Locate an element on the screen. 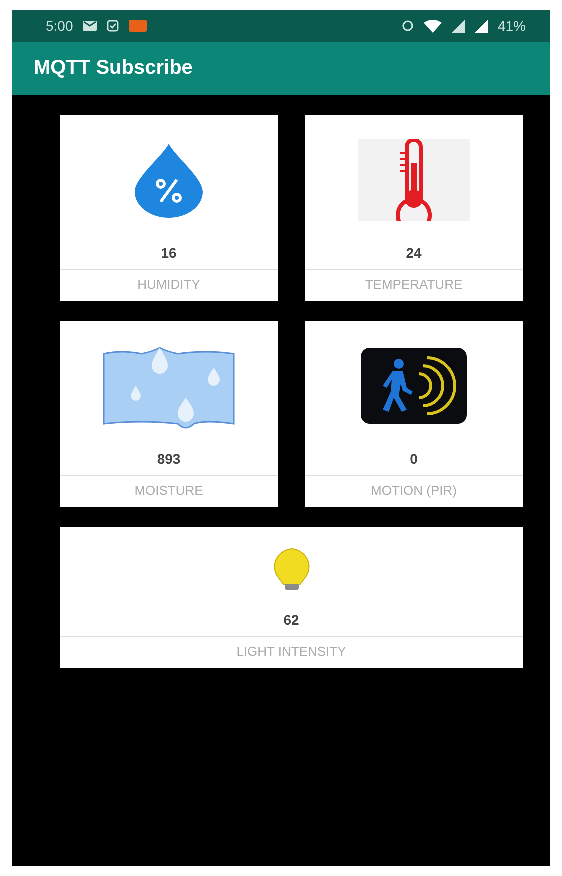  app-notification-icon is located at coordinates (138, 26).